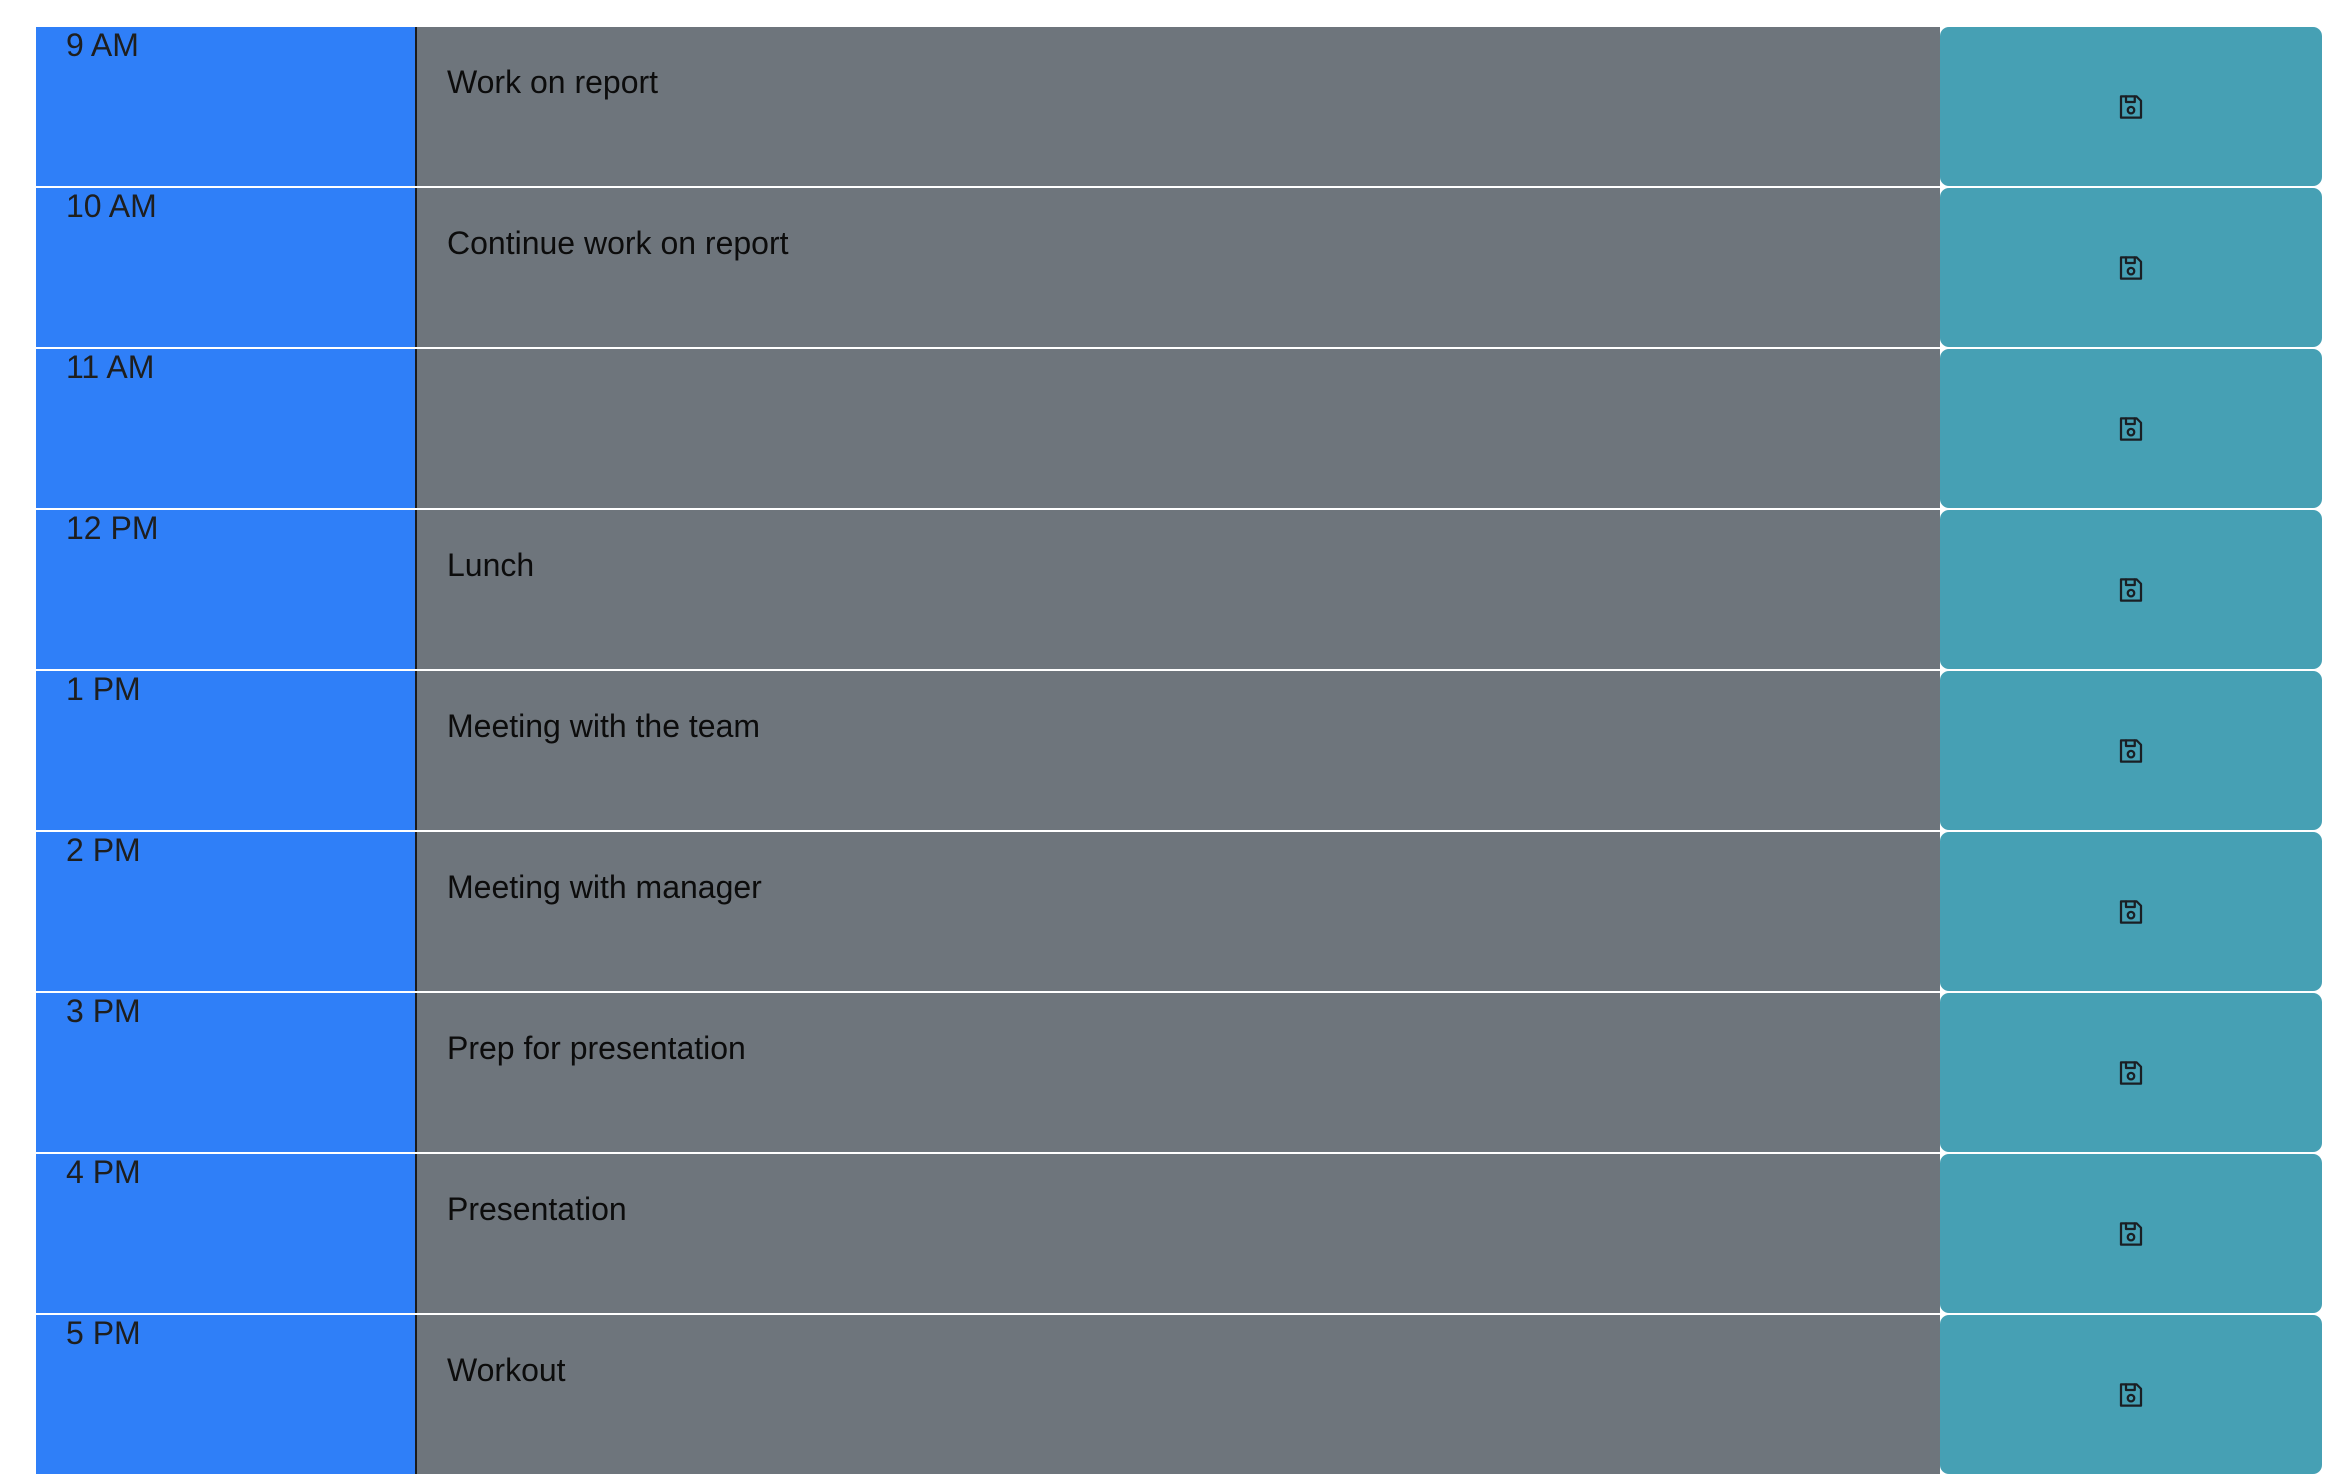 The width and height of the screenshot is (2344, 1476). I want to click on time-block: 2 PM Meeting with manager, so click(1180, 911).